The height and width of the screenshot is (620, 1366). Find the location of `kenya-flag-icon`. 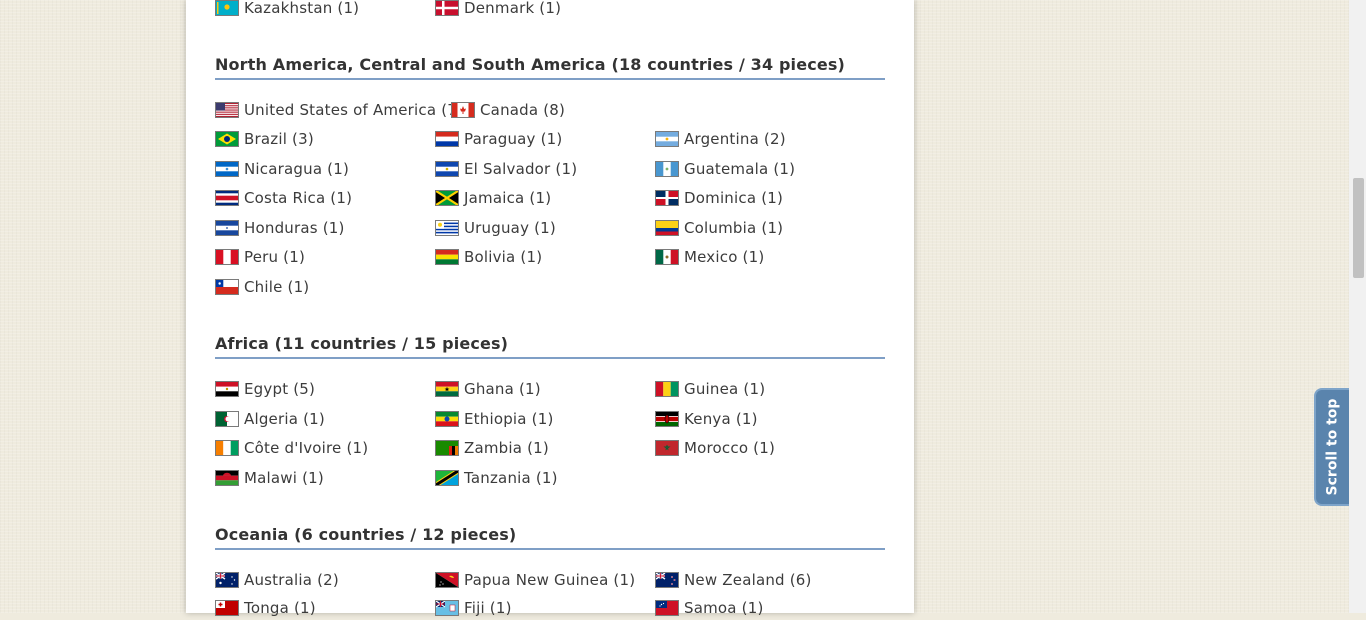

kenya-flag-icon is located at coordinates (667, 419).